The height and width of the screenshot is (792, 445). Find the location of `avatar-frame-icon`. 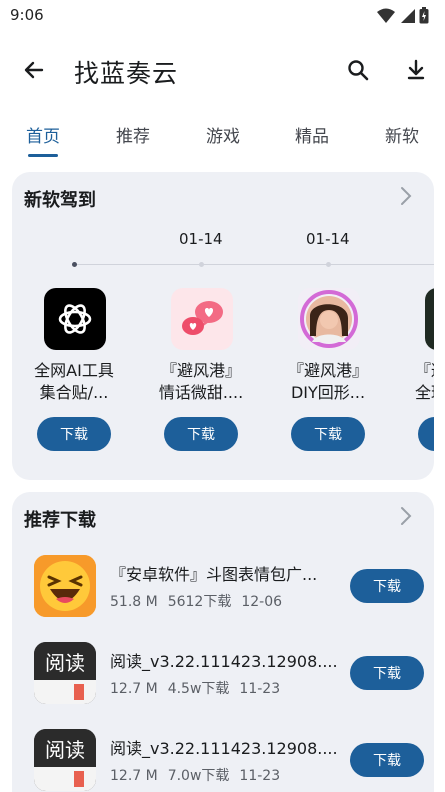

avatar-frame-icon is located at coordinates (329, 319).